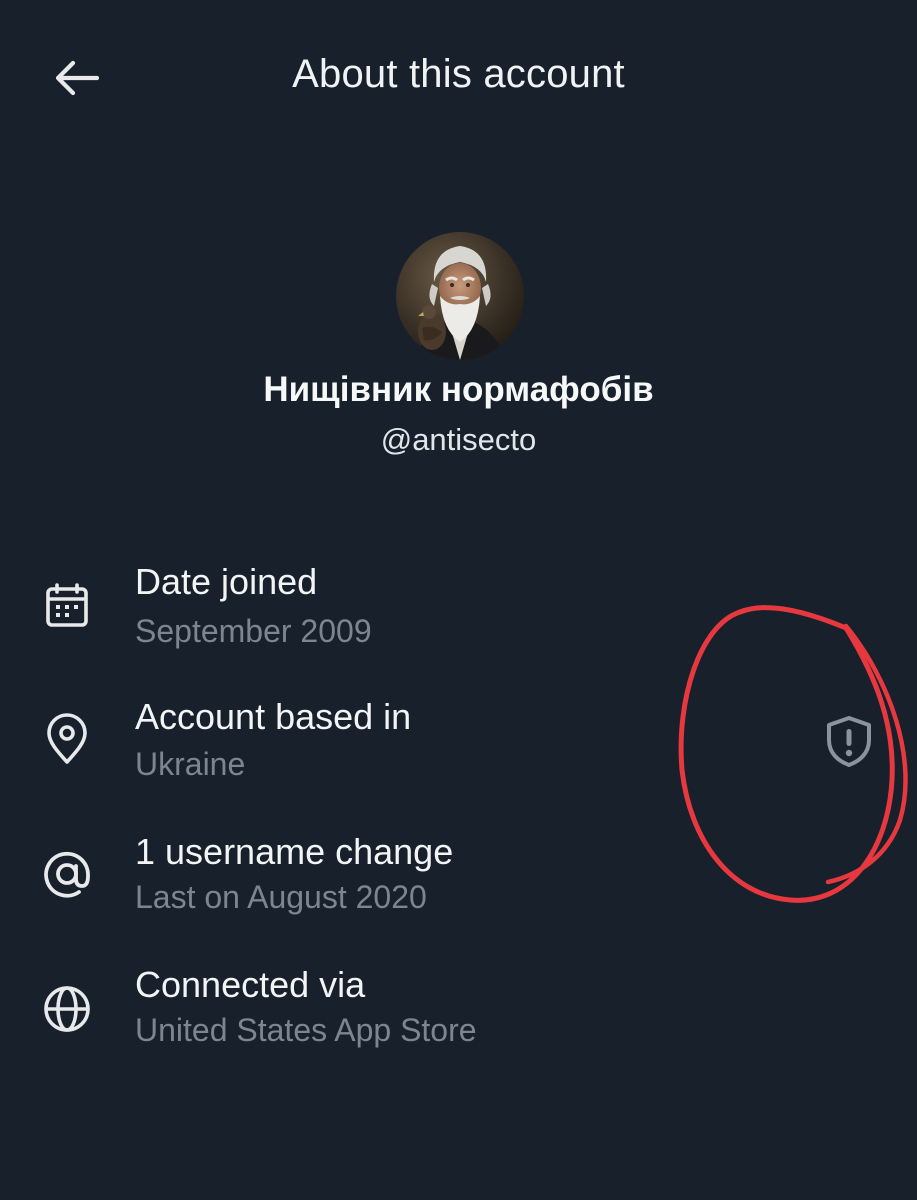  I want to click on connected-via-label: Connected via, so click(250, 984).